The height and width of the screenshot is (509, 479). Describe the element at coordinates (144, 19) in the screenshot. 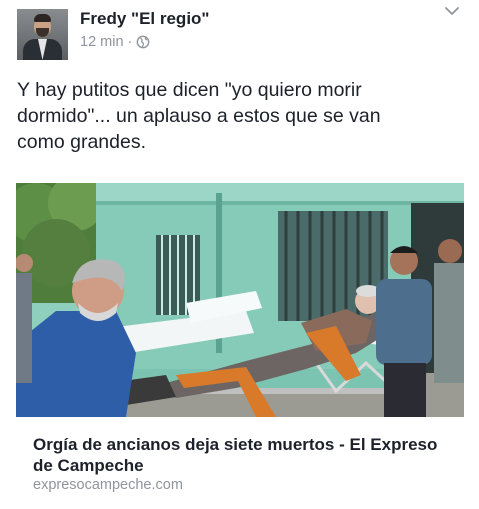

I see `author-name: Fredy "El regio"` at that location.